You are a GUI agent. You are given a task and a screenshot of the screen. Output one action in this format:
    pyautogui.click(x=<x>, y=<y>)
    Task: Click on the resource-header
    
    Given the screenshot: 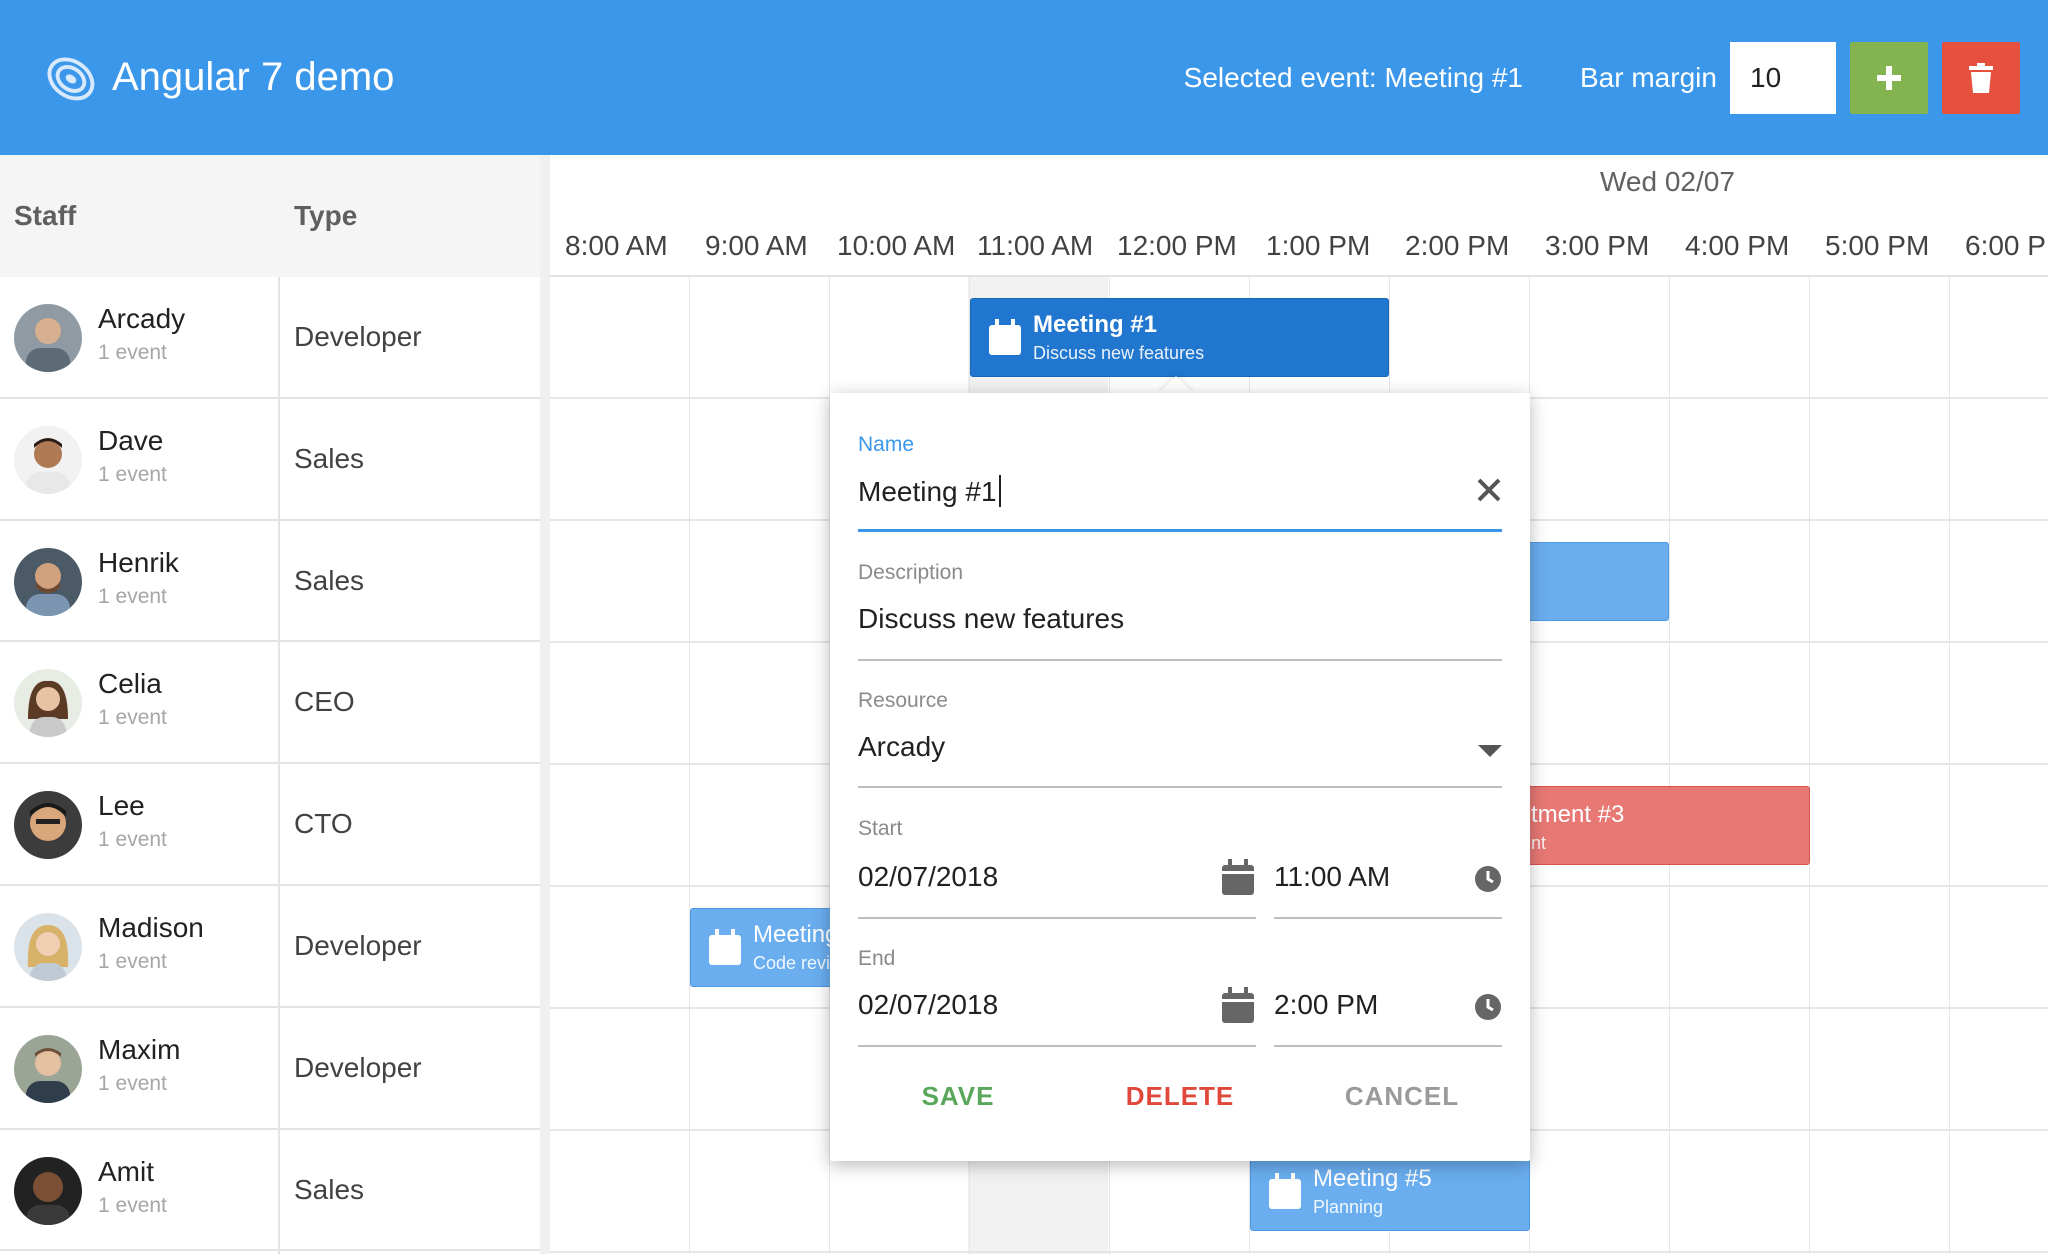 What is the action you would take?
    pyautogui.click(x=270, y=216)
    